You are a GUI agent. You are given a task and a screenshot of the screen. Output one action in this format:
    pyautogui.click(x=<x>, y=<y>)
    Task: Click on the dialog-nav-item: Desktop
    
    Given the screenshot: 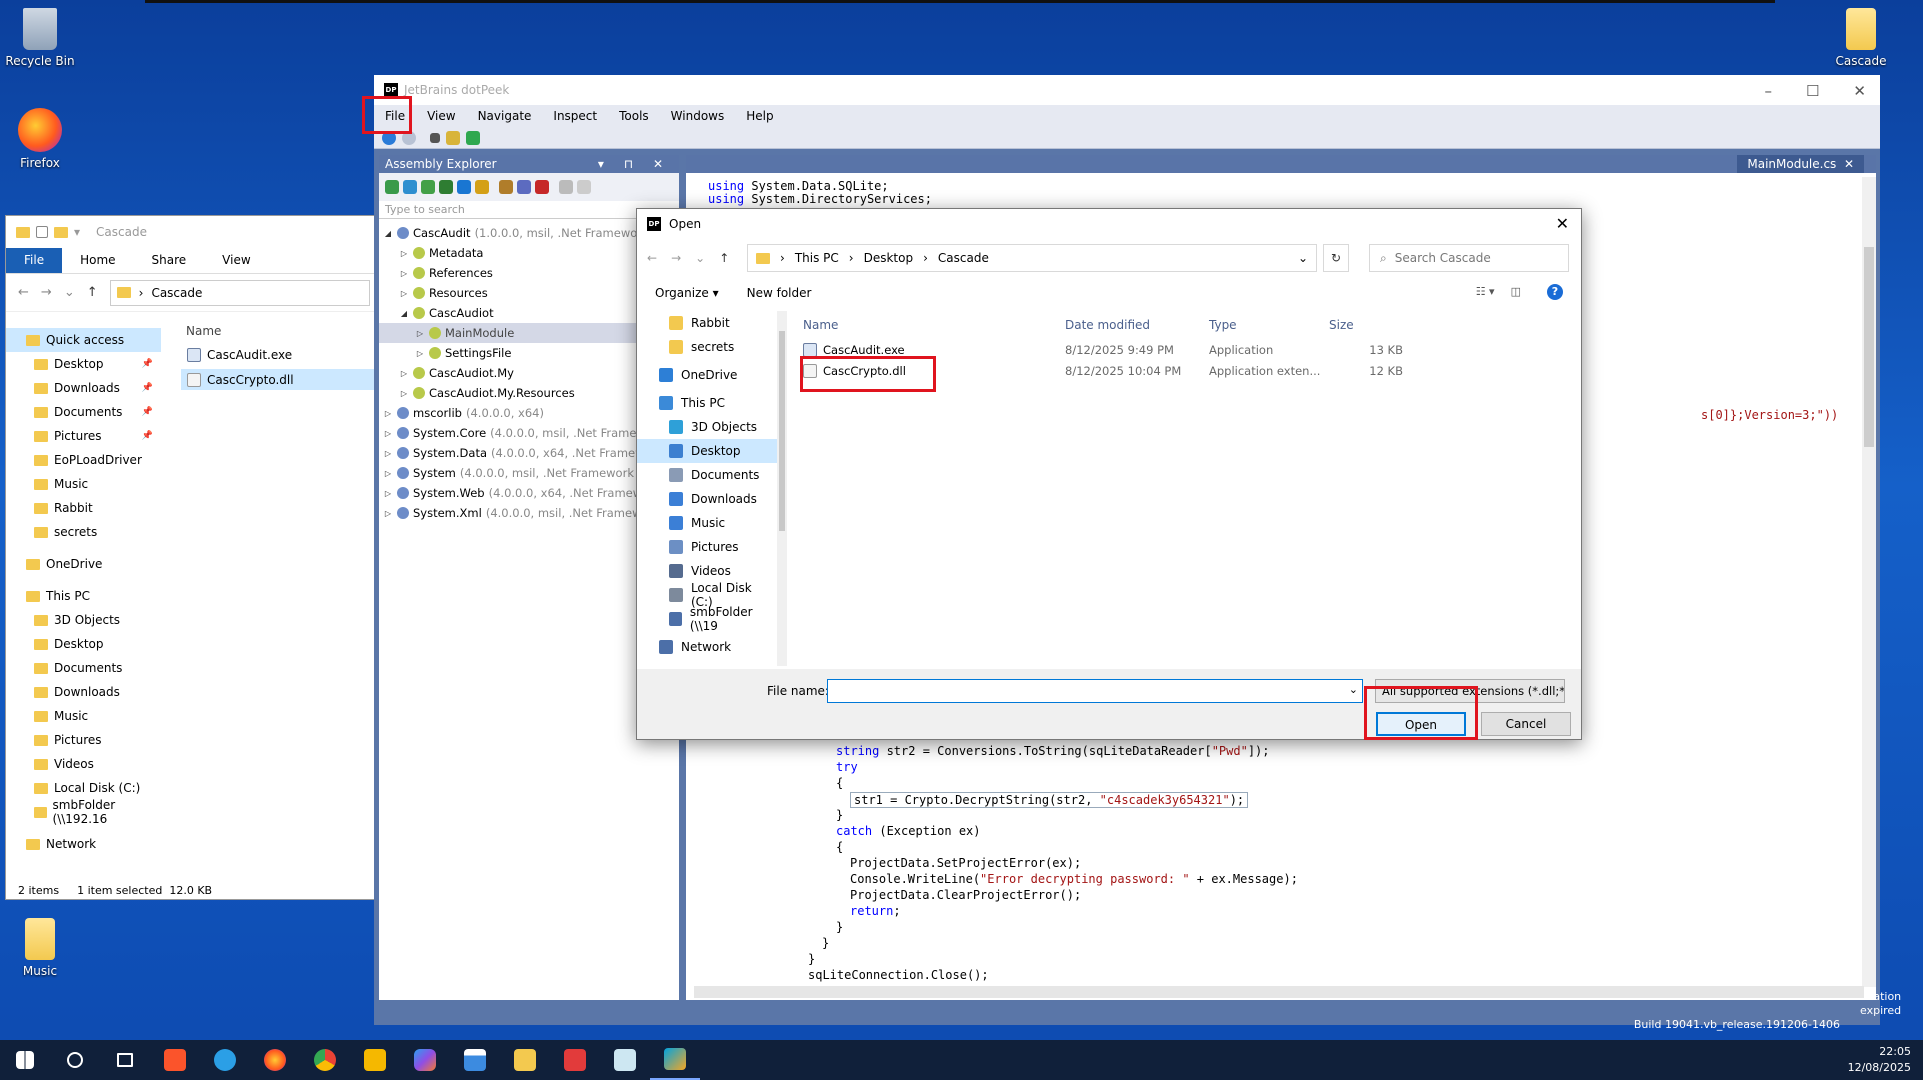 What is the action you would take?
    pyautogui.click(x=707, y=451)
    